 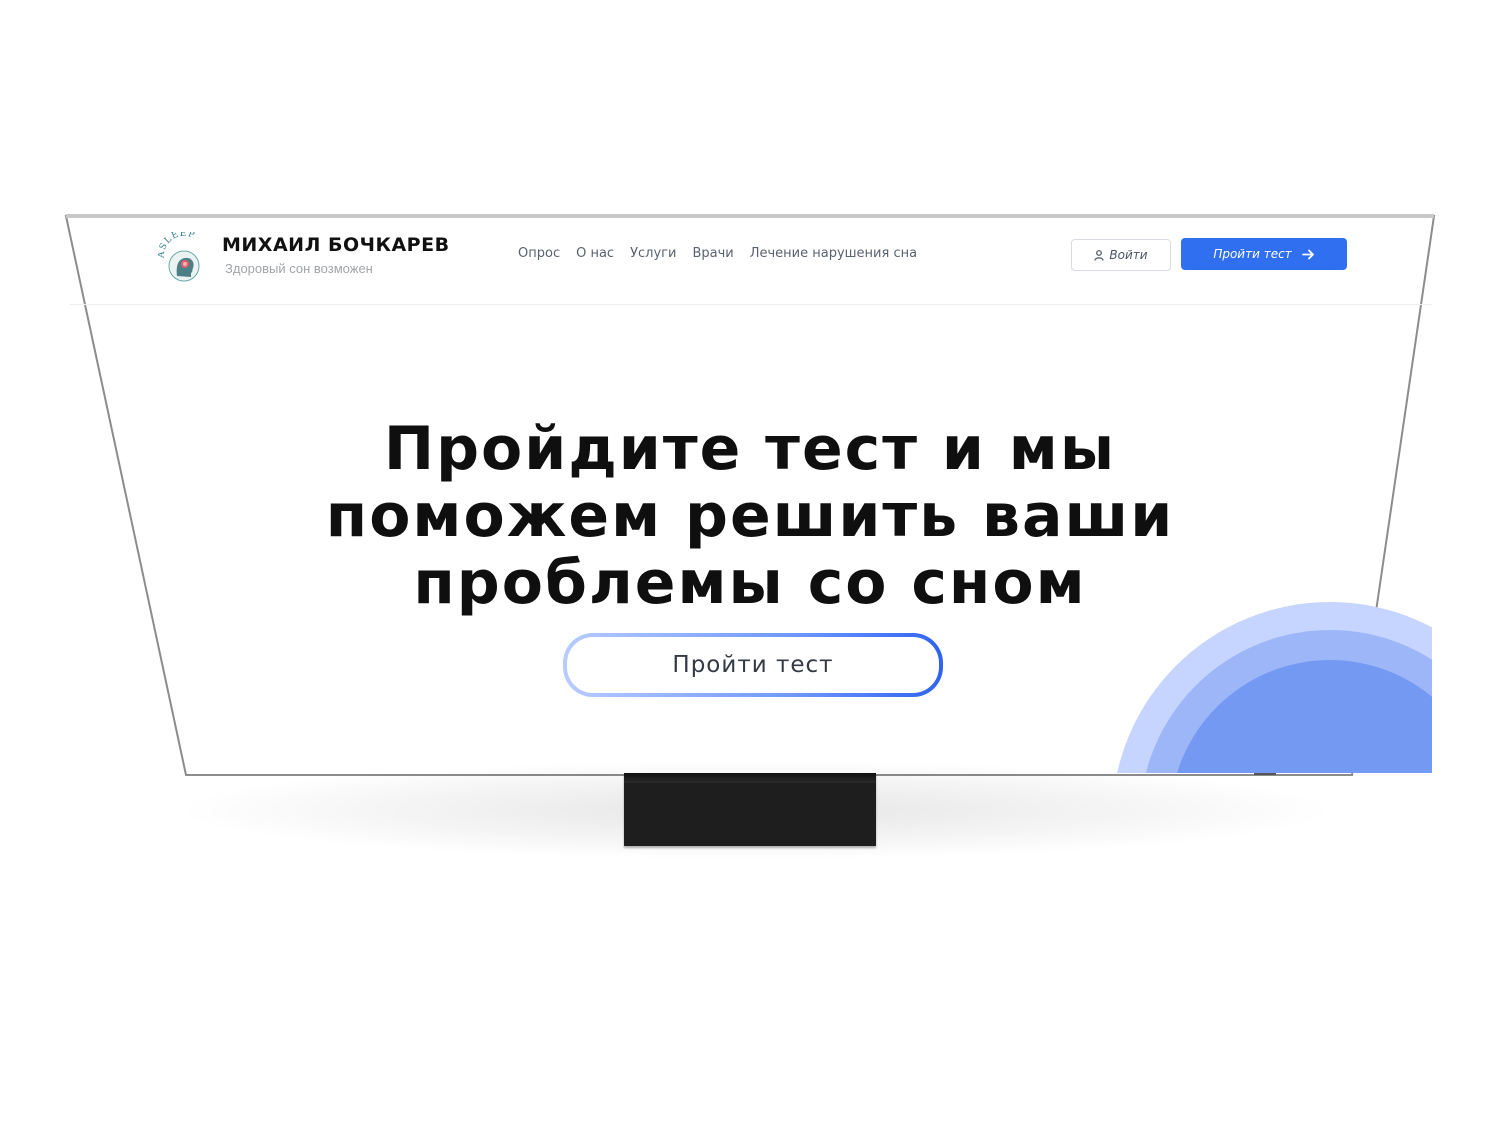 I want to click on tv-stand-neck, so click(x=750, y=778).